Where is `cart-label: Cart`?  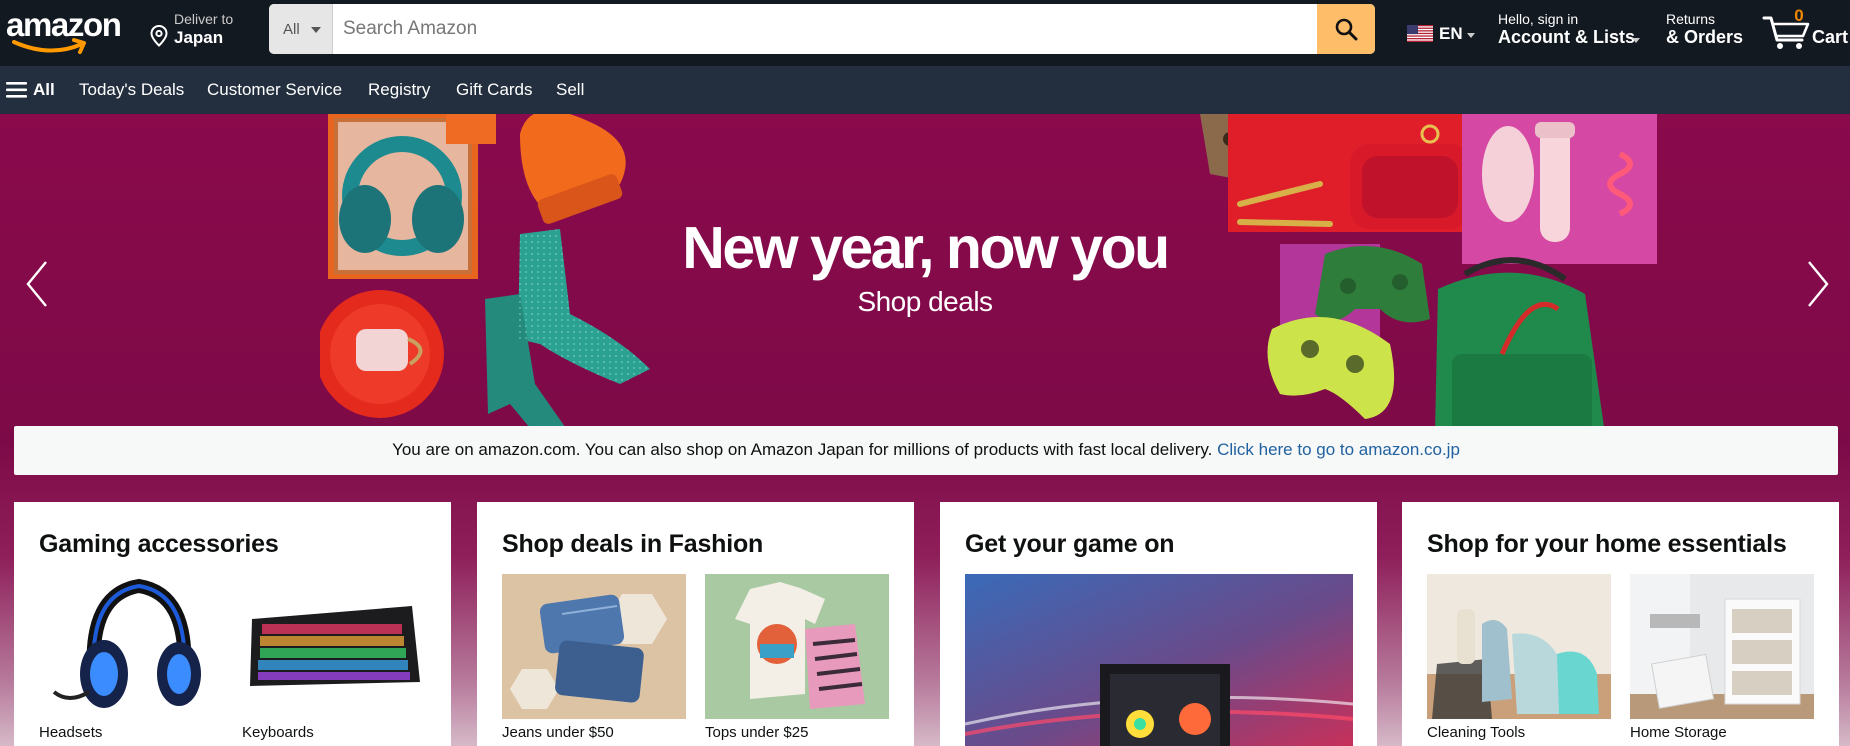
cart-label: Cart is located at coordinates (1830, 37).